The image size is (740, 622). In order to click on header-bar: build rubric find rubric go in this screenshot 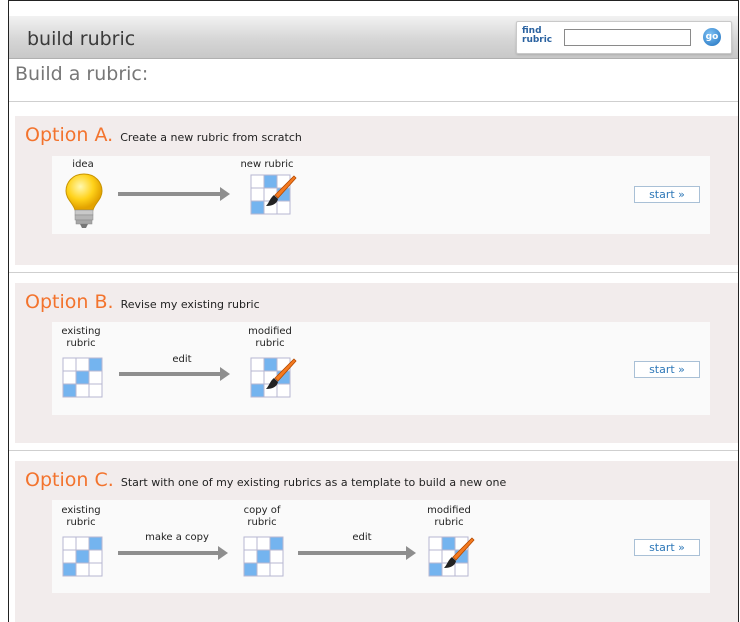, I will do `click(373, 37)`.